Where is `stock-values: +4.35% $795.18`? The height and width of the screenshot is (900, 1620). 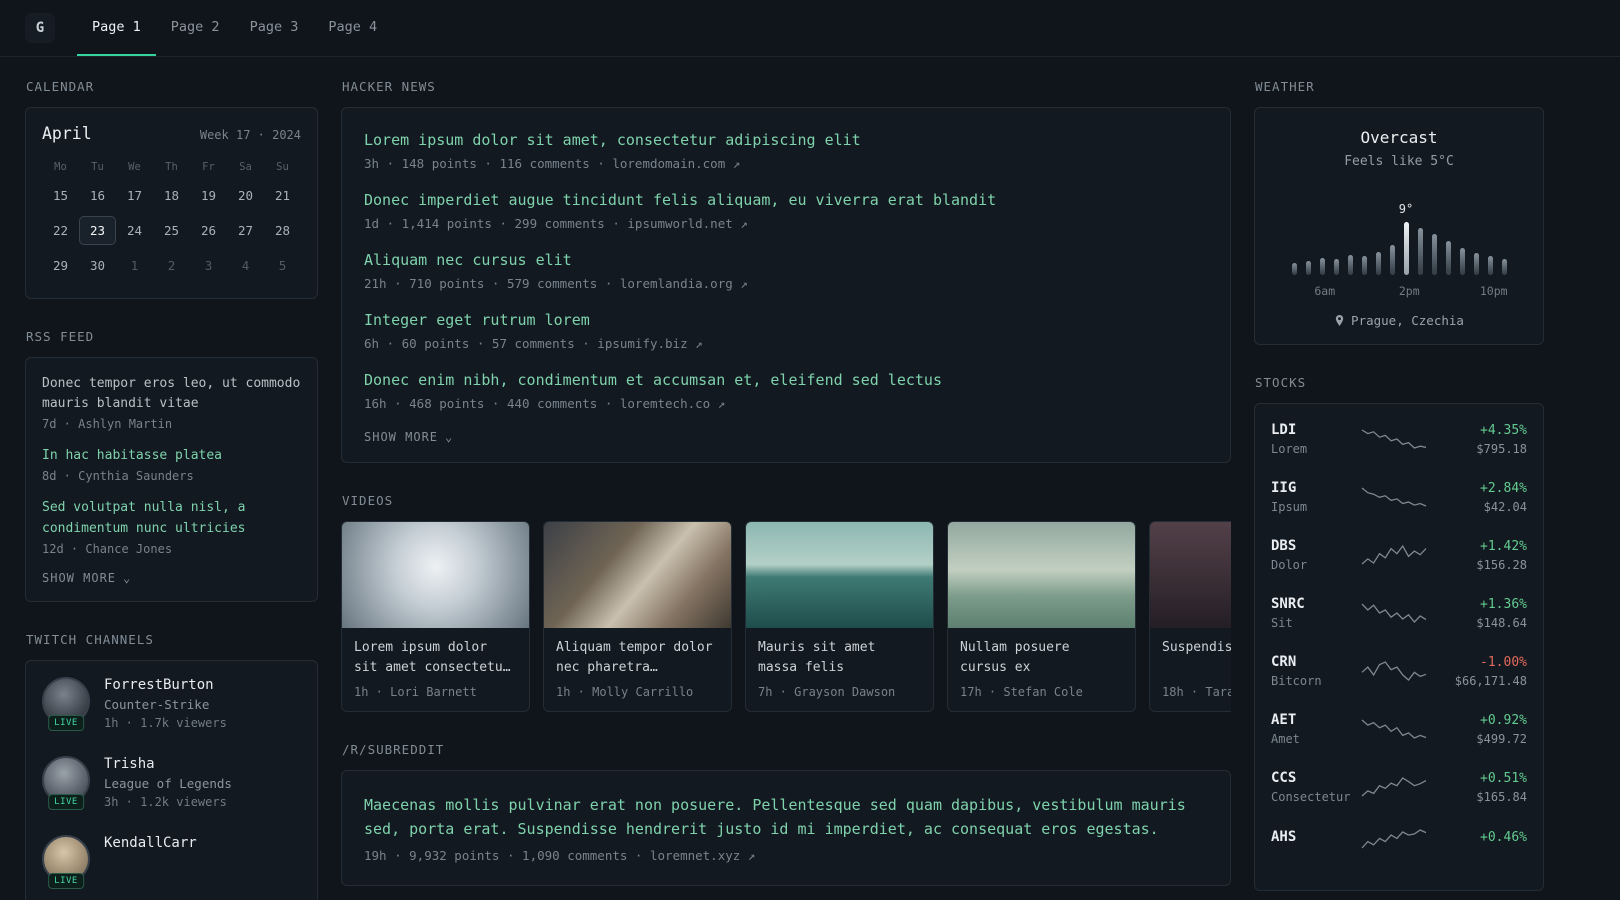 stock-values: +4.35% $795.18 is located at coordinates (1479, 439).